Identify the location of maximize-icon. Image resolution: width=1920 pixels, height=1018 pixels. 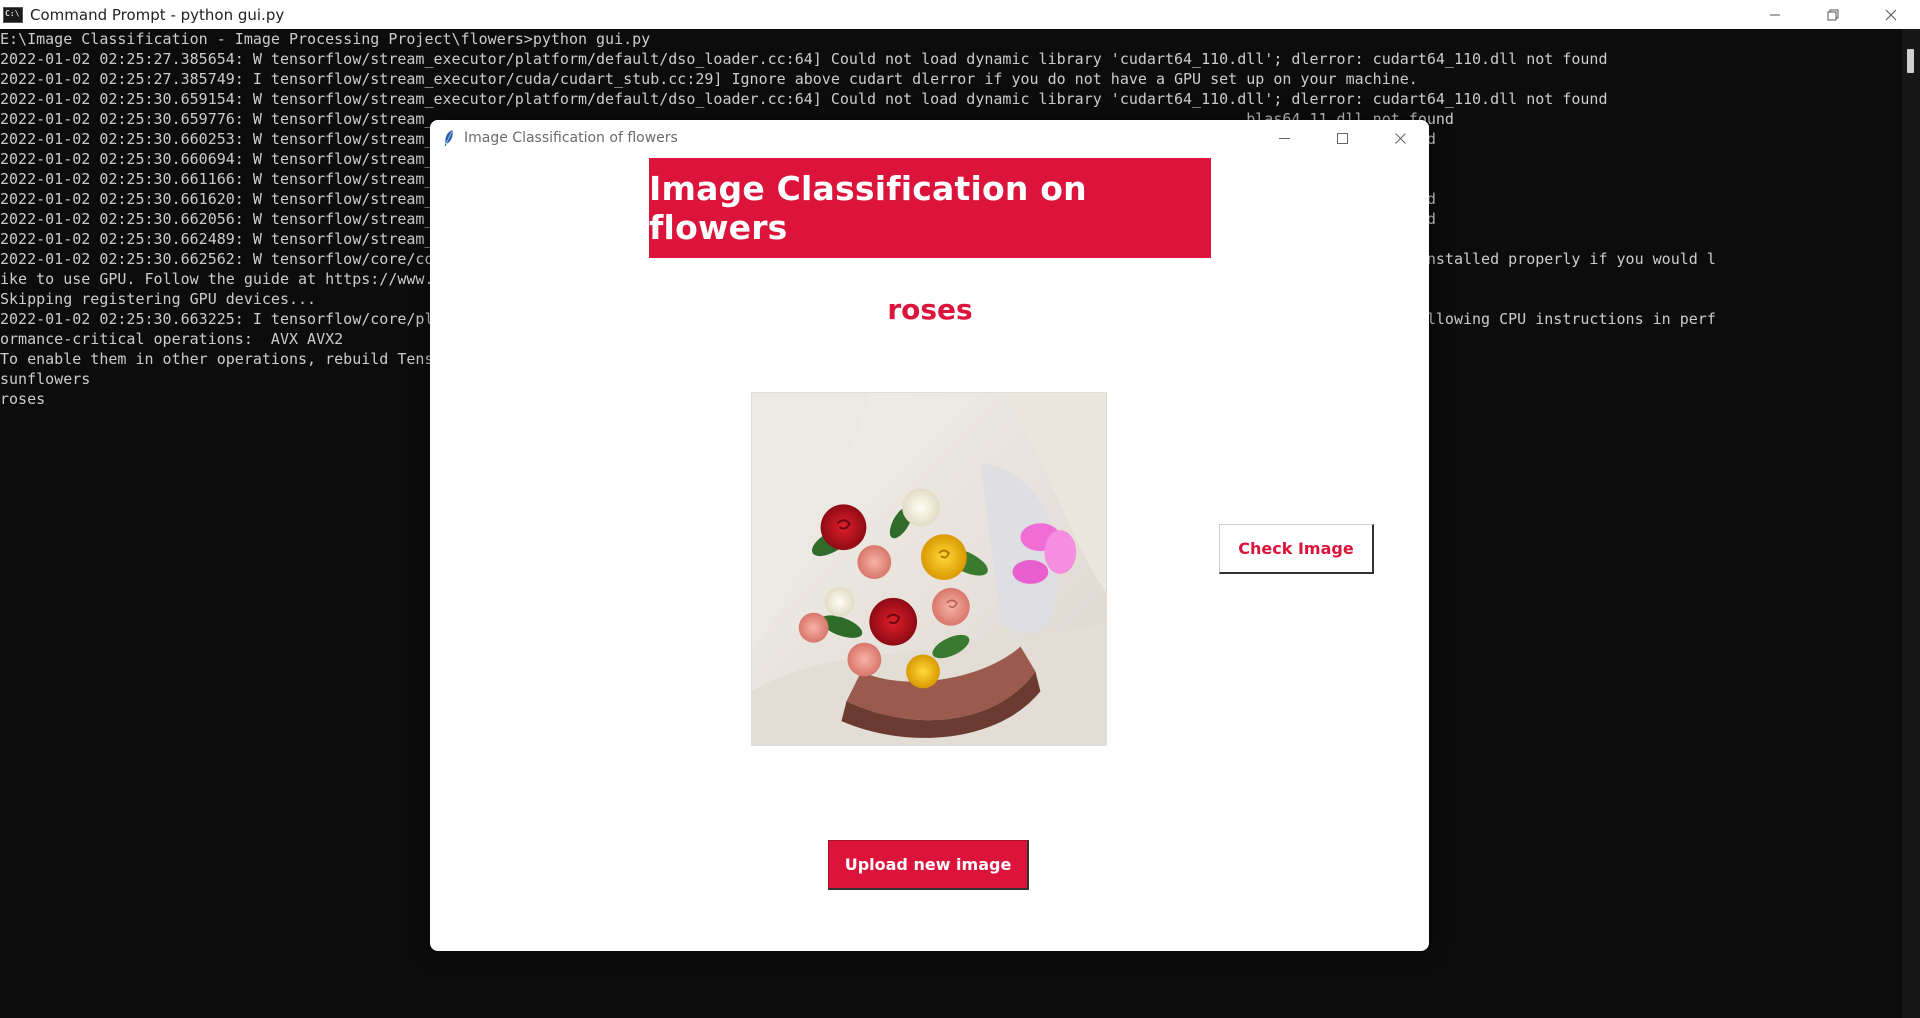
(1342, 138).